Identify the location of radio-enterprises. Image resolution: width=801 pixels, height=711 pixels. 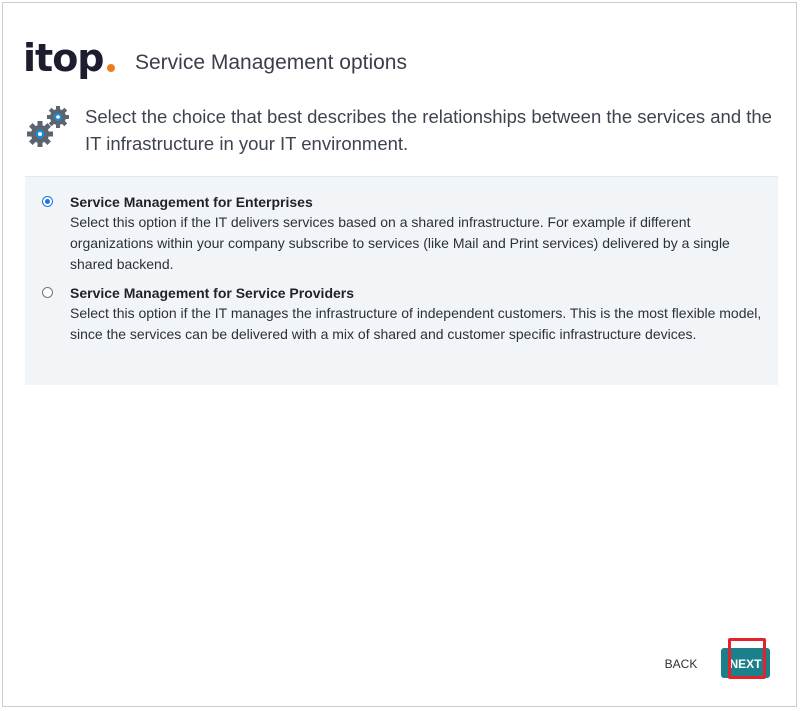
(47, 201).